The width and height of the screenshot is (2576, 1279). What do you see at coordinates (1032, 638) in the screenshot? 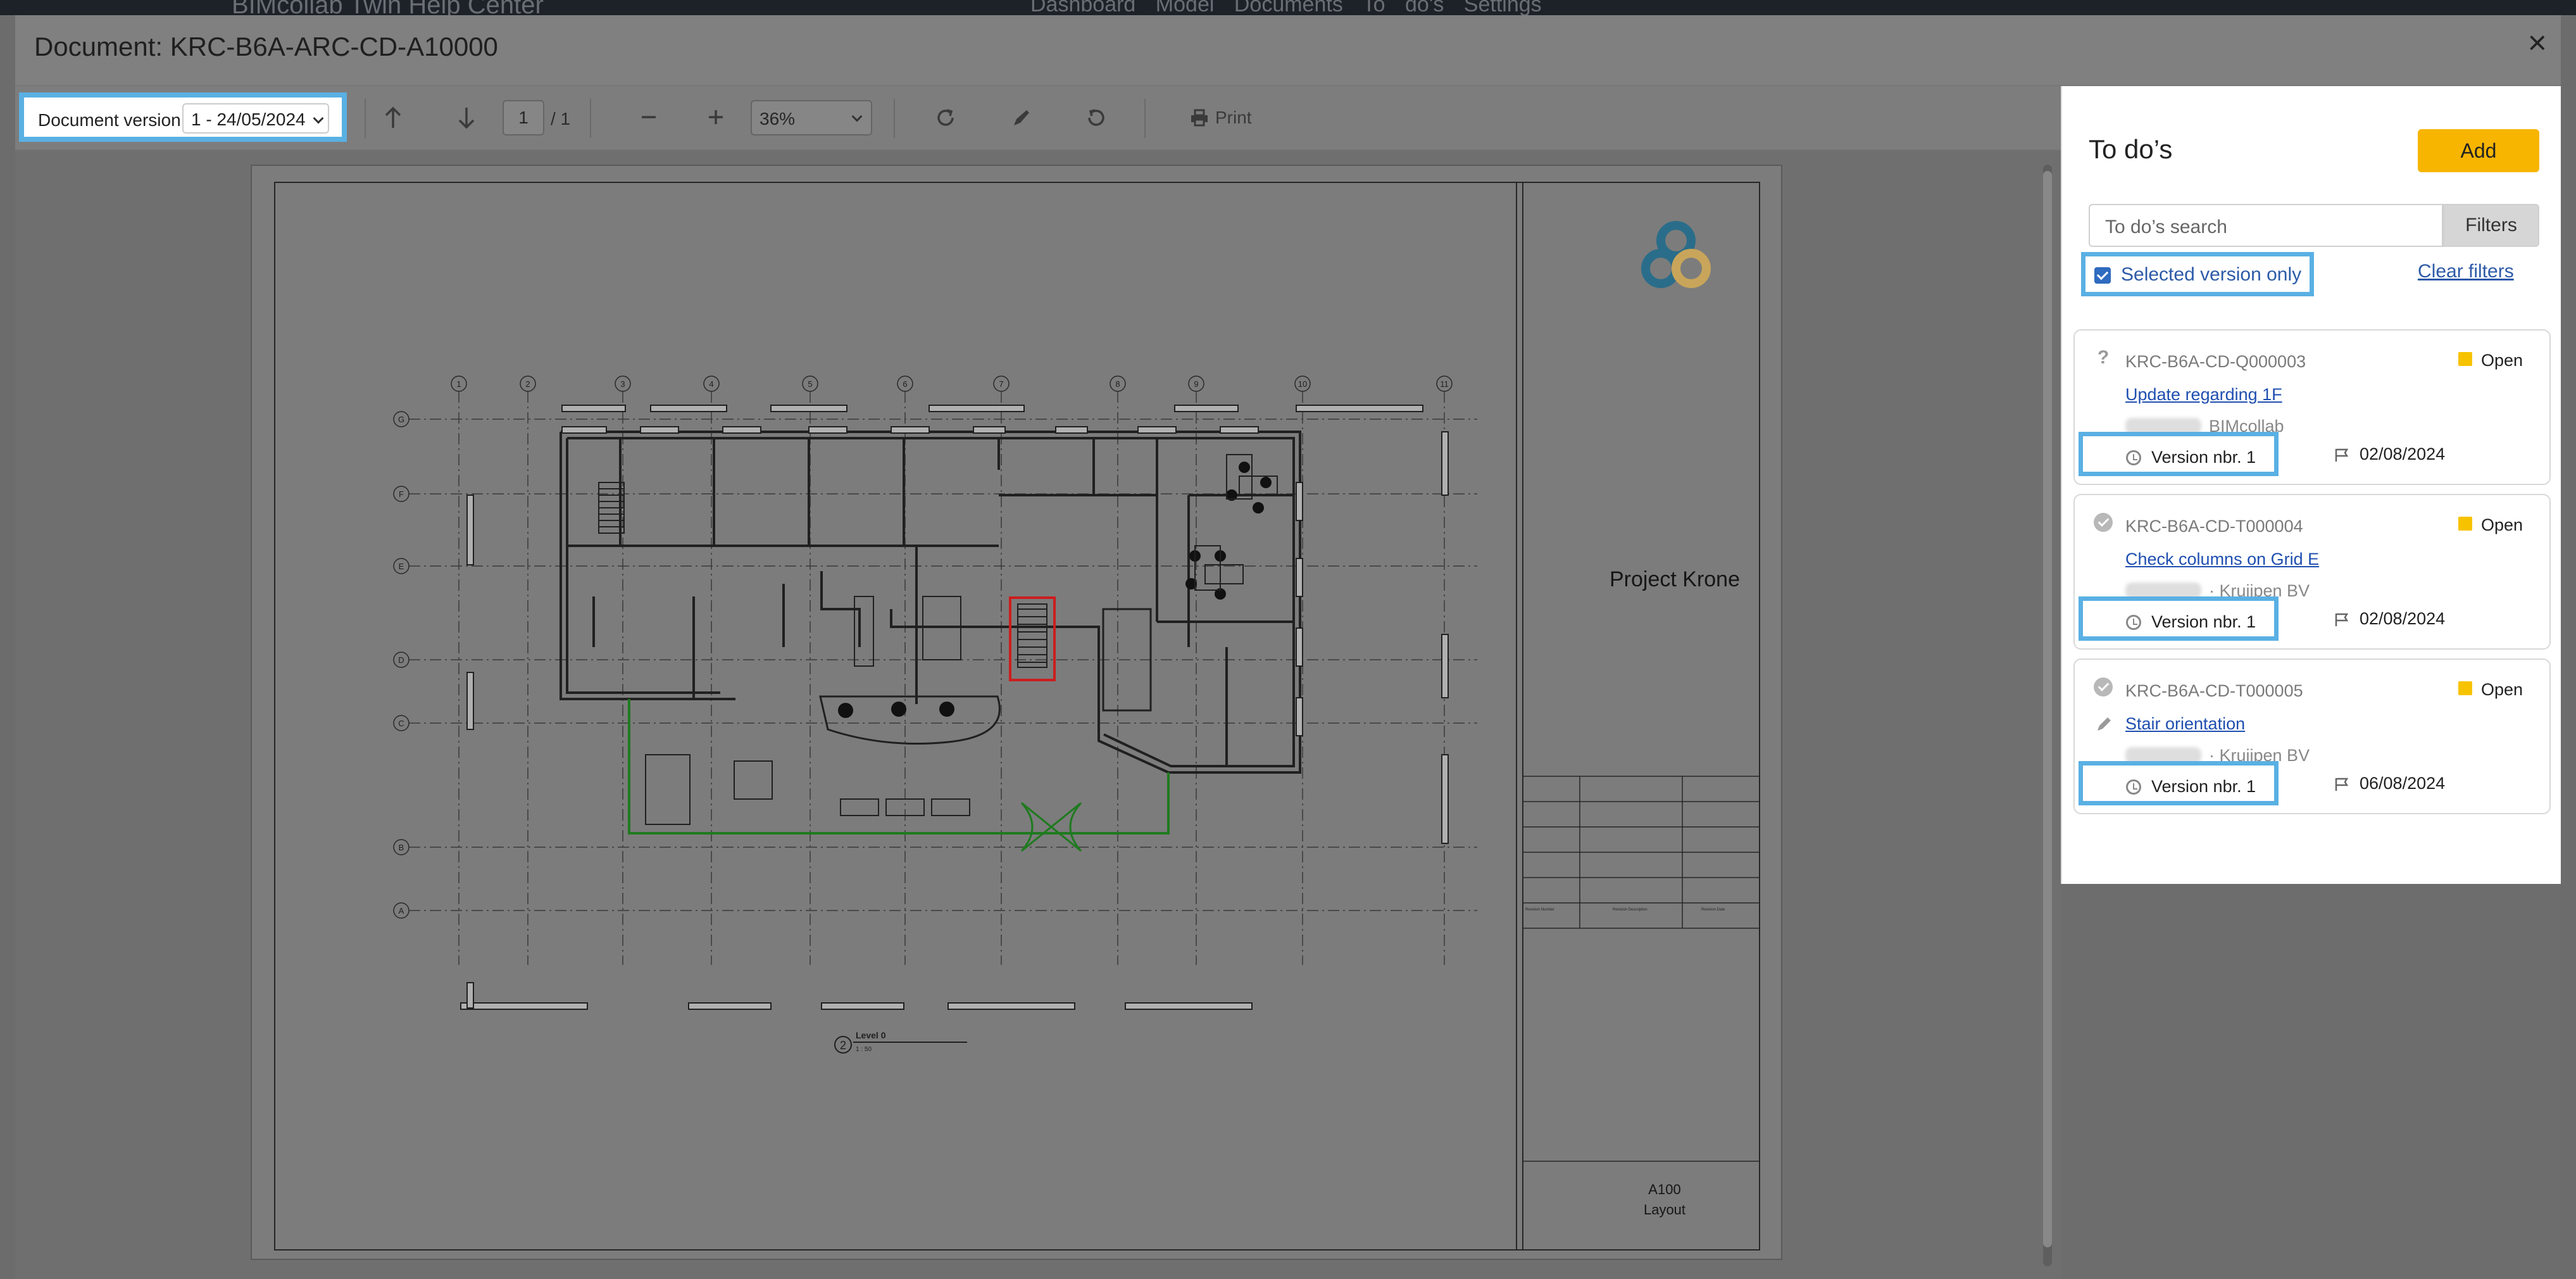
I see `stair-highlight` at bounding box center [1032, 638].